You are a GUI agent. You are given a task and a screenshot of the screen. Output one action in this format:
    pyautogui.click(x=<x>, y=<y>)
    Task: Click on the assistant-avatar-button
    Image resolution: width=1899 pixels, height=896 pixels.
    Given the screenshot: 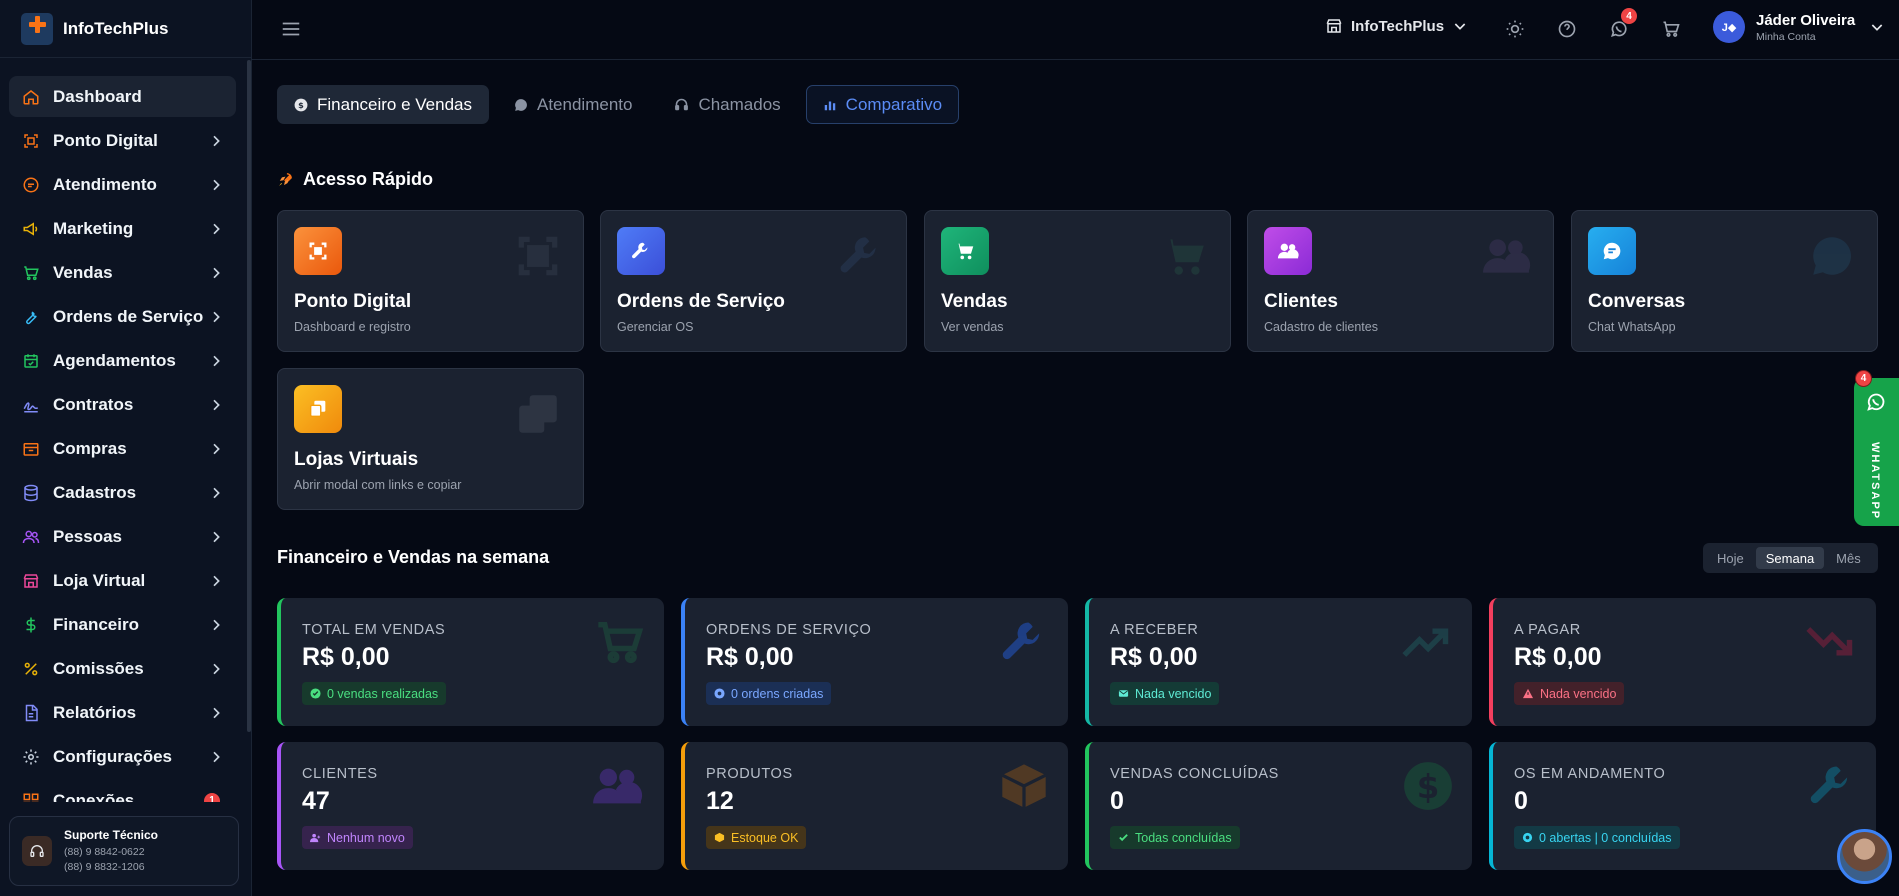 What is the action you would take?
    pyautogui.click(x=1864, y=856)
    